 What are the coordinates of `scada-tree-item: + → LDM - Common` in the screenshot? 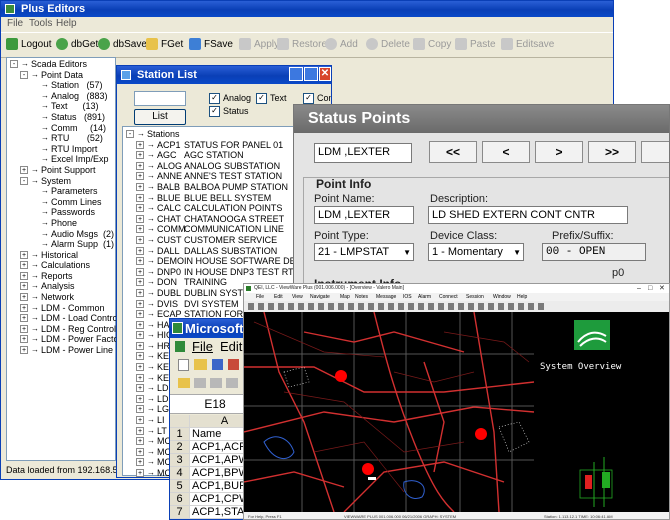 It's located at (62, 308).